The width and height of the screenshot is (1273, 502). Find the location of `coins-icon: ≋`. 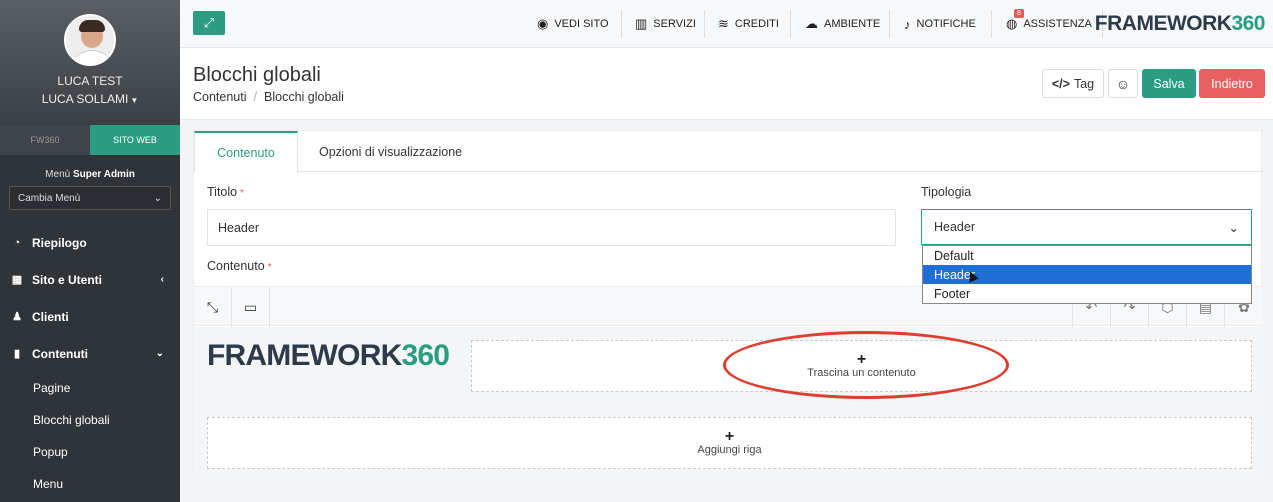

coins-icon: ≋ is located at coordinates (723, 23).